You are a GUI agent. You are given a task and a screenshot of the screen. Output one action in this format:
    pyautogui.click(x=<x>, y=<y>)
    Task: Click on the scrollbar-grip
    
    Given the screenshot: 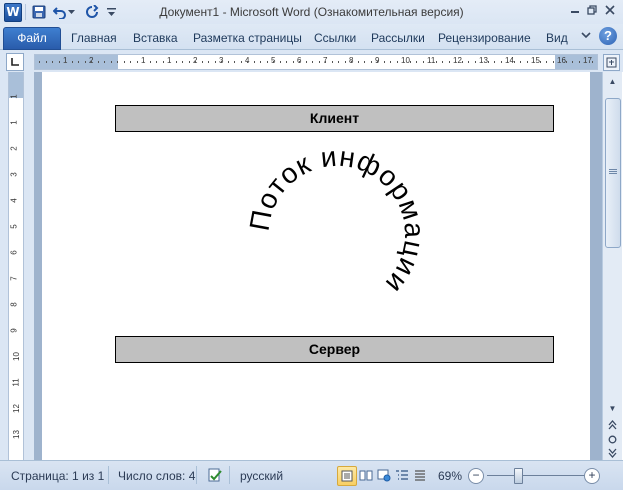 What is the action you would take?
    pyautogui.click(x=613, y=169)
    